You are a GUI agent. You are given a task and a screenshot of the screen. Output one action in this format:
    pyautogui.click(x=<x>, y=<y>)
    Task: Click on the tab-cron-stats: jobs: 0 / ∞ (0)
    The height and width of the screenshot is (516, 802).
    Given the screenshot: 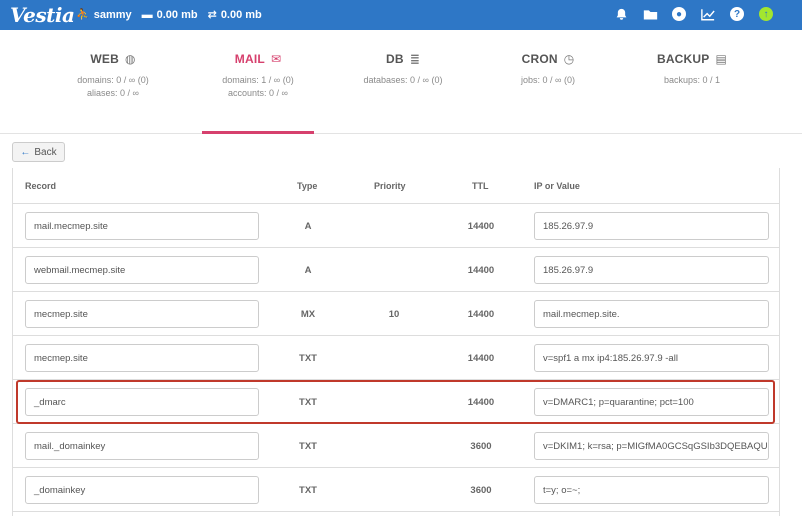 What is the action you would take?
    pyautogui.click(x=548, y=80)
    